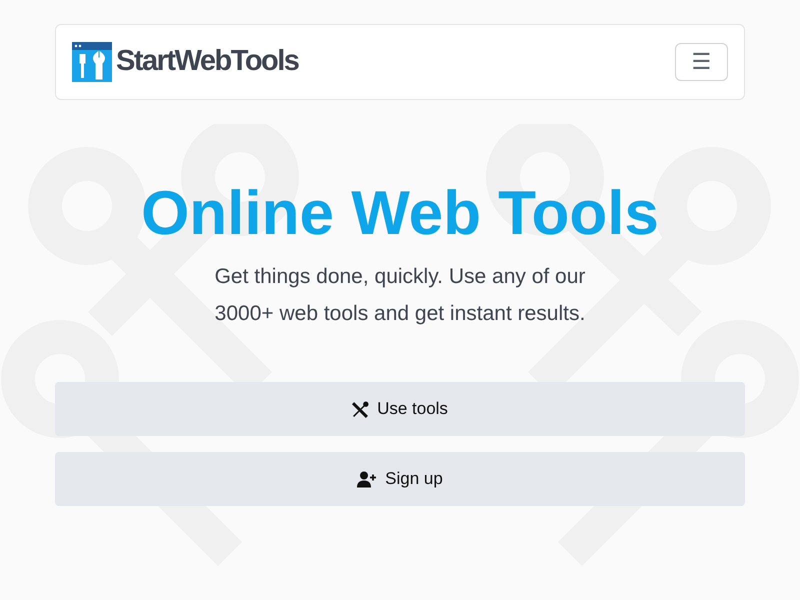  I want to click on menu-toggle-button: ☰, so click(701, 62).